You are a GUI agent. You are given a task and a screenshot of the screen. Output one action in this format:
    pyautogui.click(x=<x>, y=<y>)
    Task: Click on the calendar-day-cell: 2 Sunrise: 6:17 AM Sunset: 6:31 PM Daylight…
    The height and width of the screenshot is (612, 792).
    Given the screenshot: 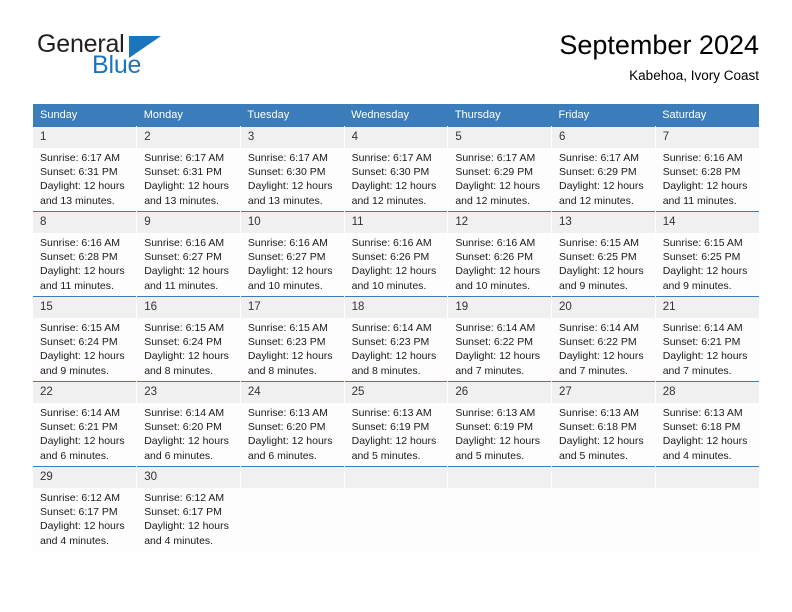 What is the action you would take?
    pyautogui.click(x=188, y=169)
    